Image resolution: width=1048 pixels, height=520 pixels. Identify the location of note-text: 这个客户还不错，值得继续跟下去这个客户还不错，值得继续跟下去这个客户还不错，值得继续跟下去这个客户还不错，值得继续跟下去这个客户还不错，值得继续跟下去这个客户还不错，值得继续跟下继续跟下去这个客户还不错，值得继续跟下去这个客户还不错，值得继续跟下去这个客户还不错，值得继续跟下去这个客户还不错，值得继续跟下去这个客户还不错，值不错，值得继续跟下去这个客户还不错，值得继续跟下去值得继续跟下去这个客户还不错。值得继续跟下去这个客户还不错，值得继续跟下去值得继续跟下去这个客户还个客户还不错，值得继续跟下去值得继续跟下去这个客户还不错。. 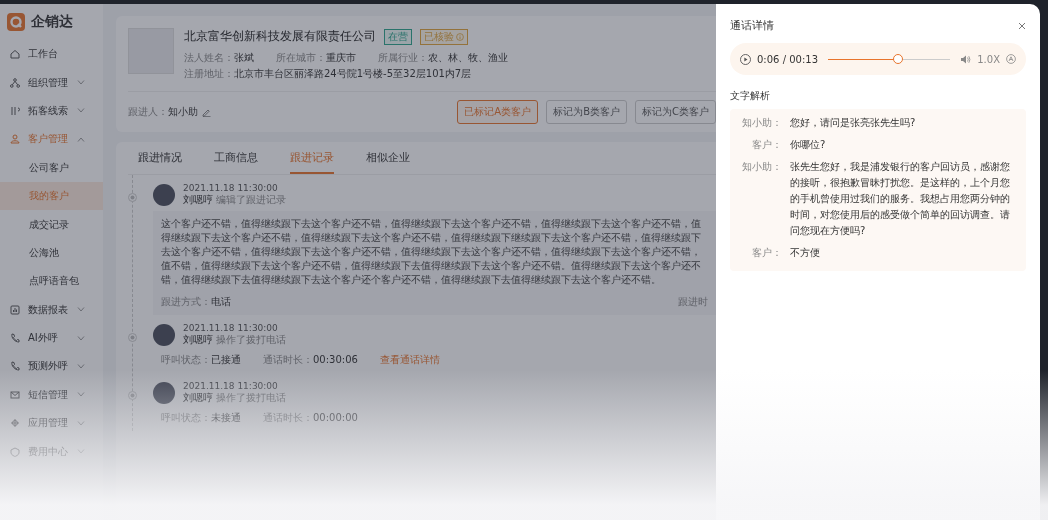
(431, 252).